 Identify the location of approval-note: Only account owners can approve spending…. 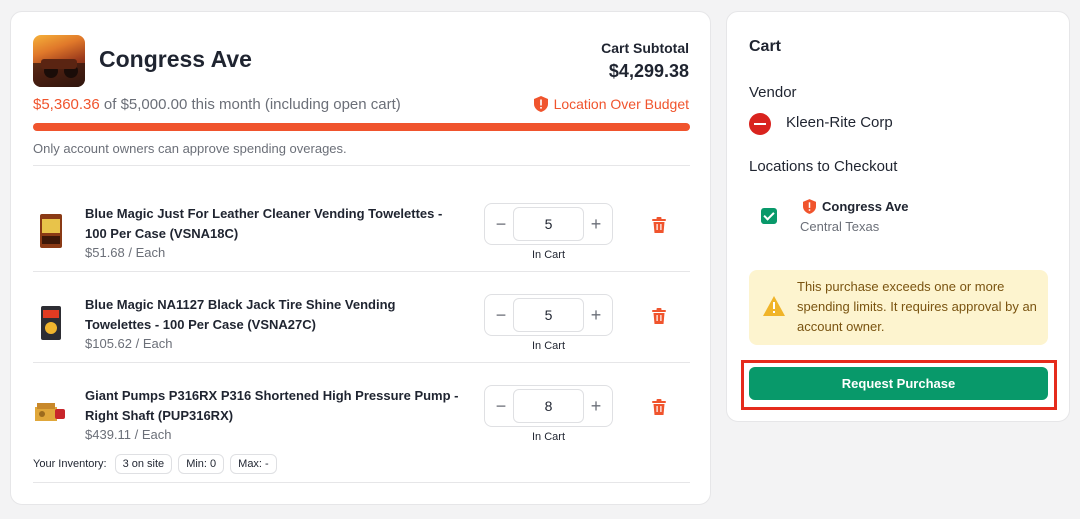
(190, 148).